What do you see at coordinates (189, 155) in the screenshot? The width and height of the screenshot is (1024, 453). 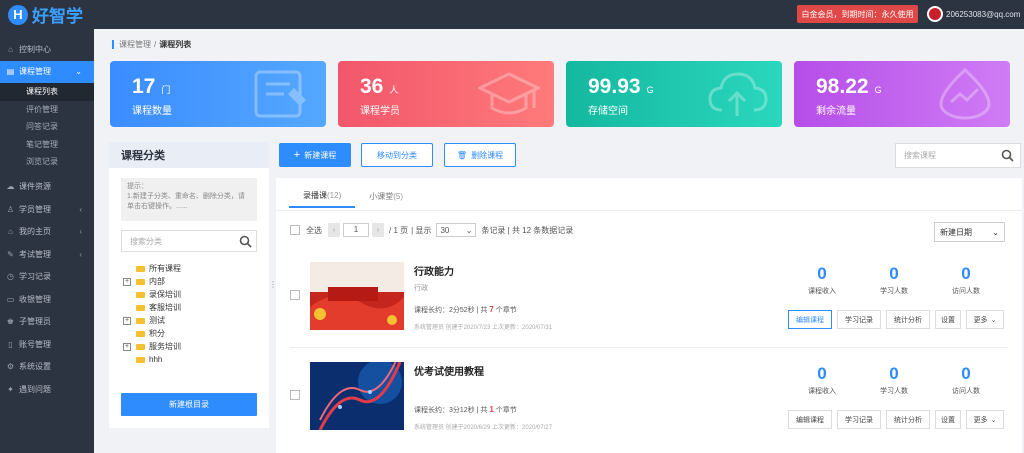 I see `category-title: 课程分类` at bounding box center [189, 155].